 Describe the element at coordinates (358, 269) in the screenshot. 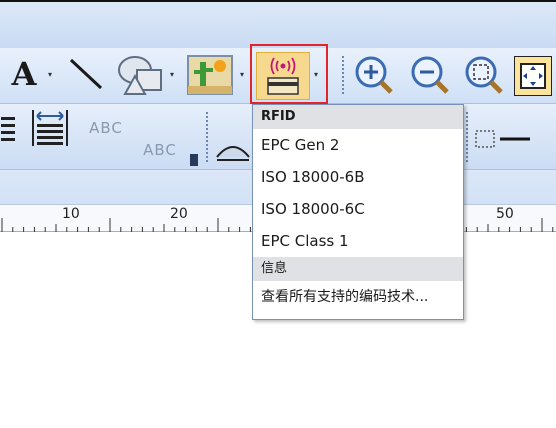

I see `menu-section-header-info: 信息` at that location.